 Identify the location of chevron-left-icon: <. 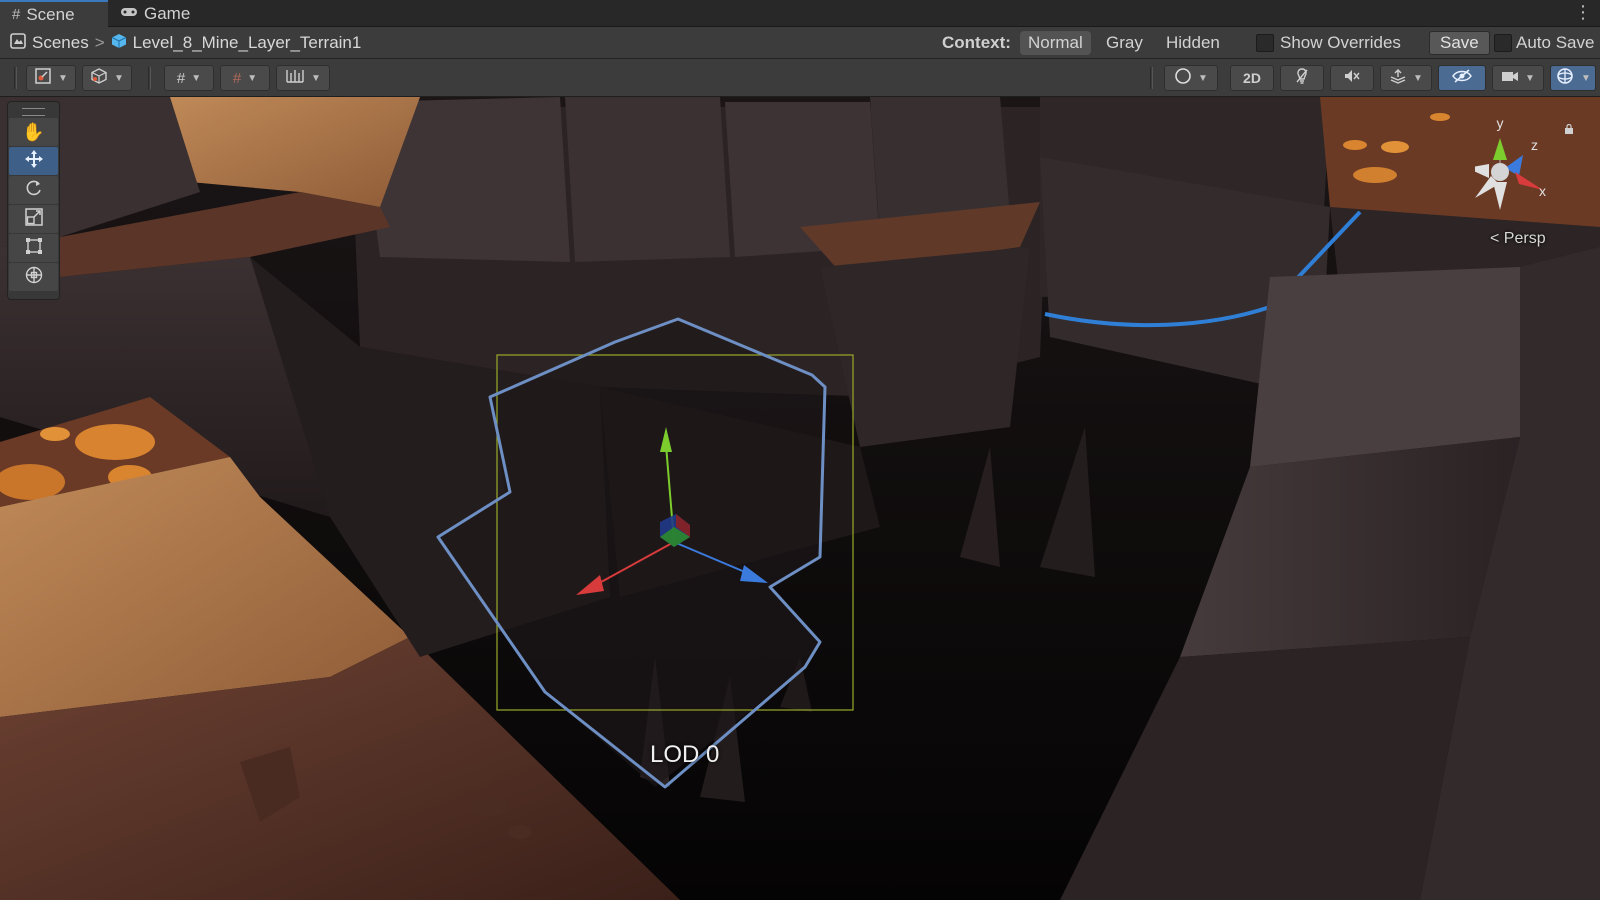
(1495, 238).